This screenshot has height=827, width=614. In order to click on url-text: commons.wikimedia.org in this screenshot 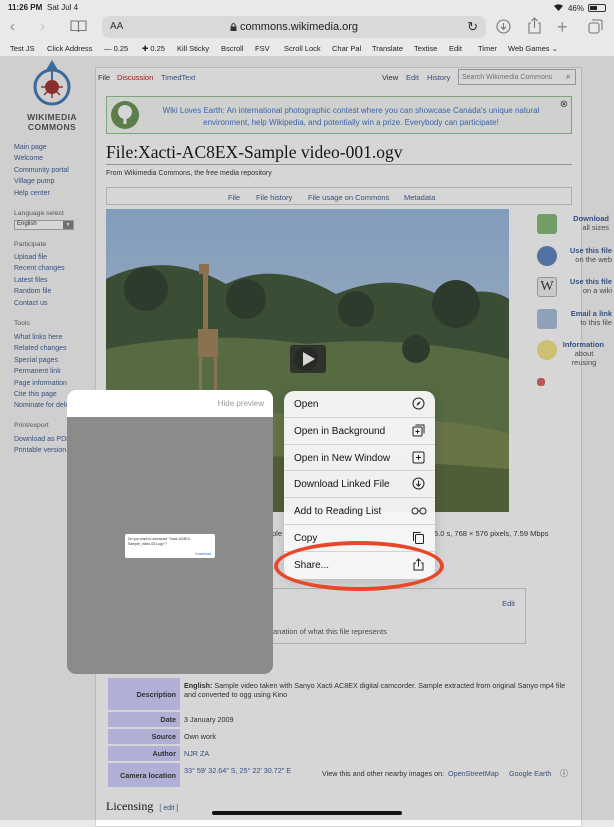, I will do `click(294, 27)`.